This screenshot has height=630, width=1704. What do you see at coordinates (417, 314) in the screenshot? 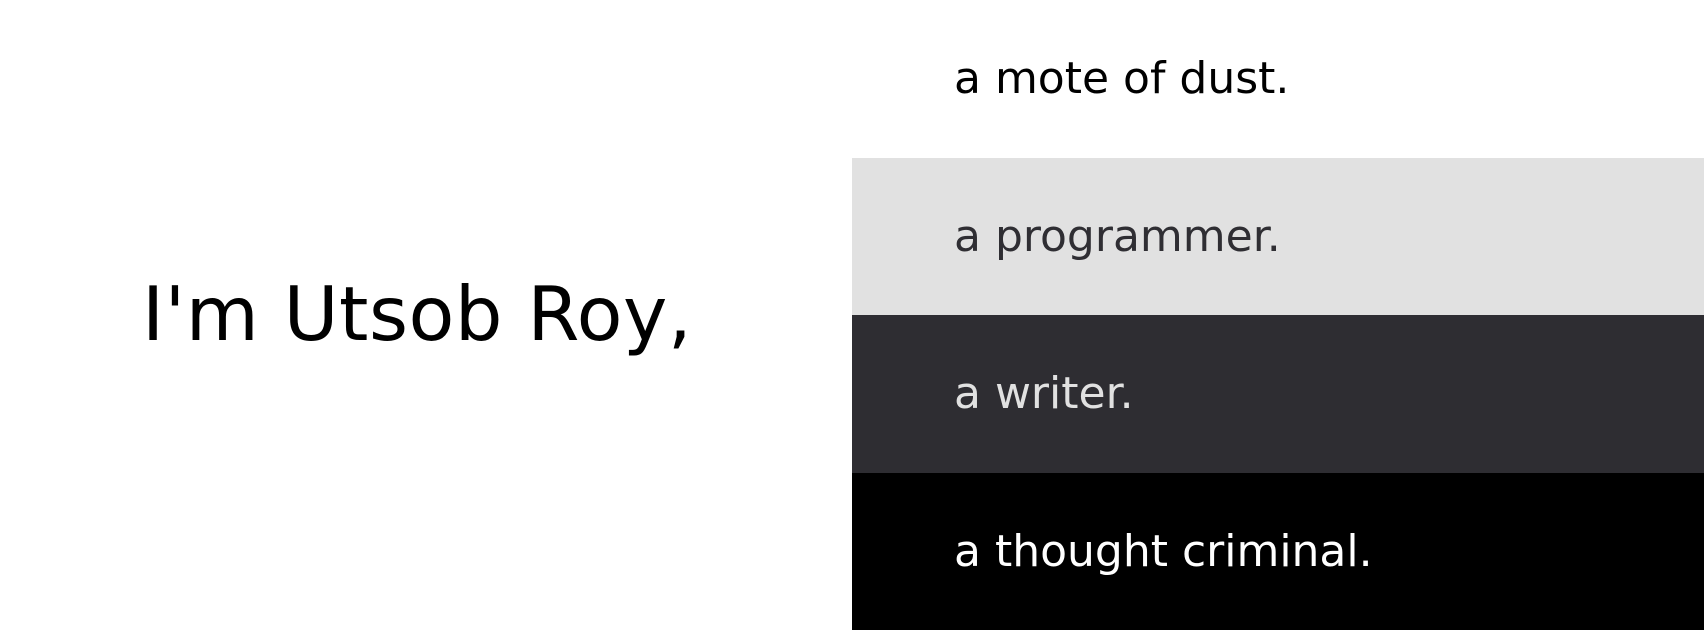
I see `intro-heading: I'm Utsob Roy,` at bounding box center [417, 314].